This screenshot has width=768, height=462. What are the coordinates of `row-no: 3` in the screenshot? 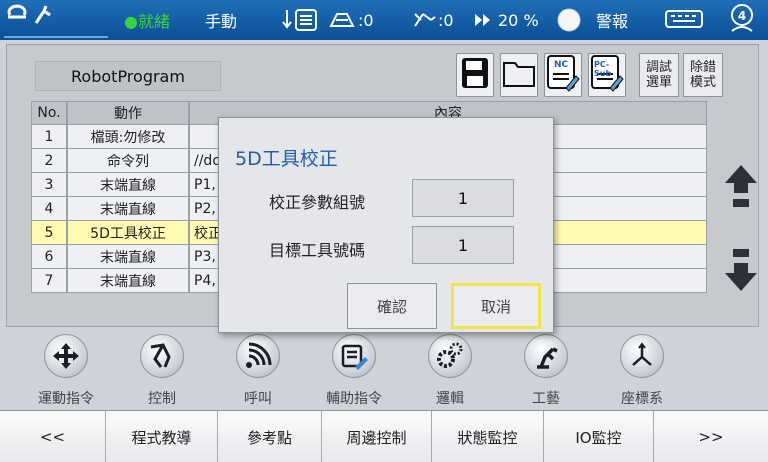 It's located at (49, 185).